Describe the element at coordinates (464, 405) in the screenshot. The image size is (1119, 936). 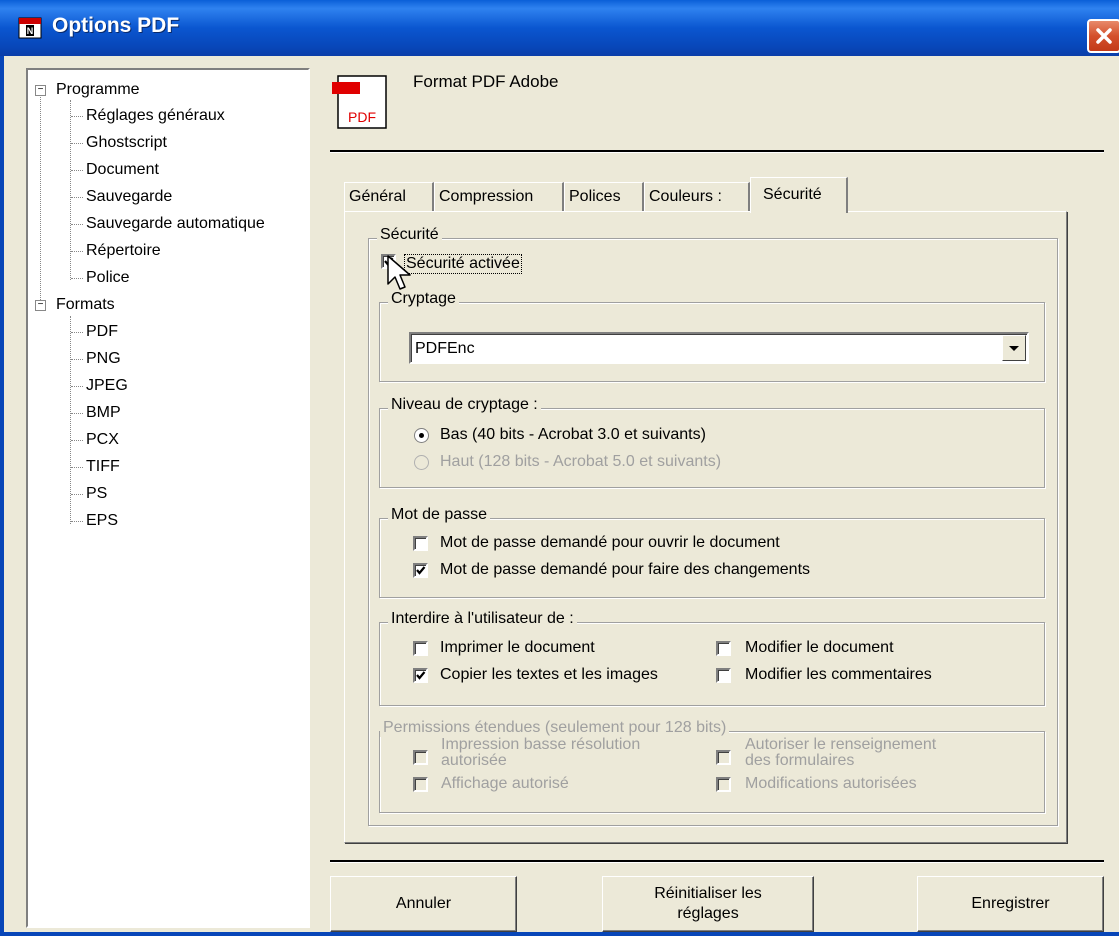
I see `level-group-label: Niveau de cryptage :` at that location.